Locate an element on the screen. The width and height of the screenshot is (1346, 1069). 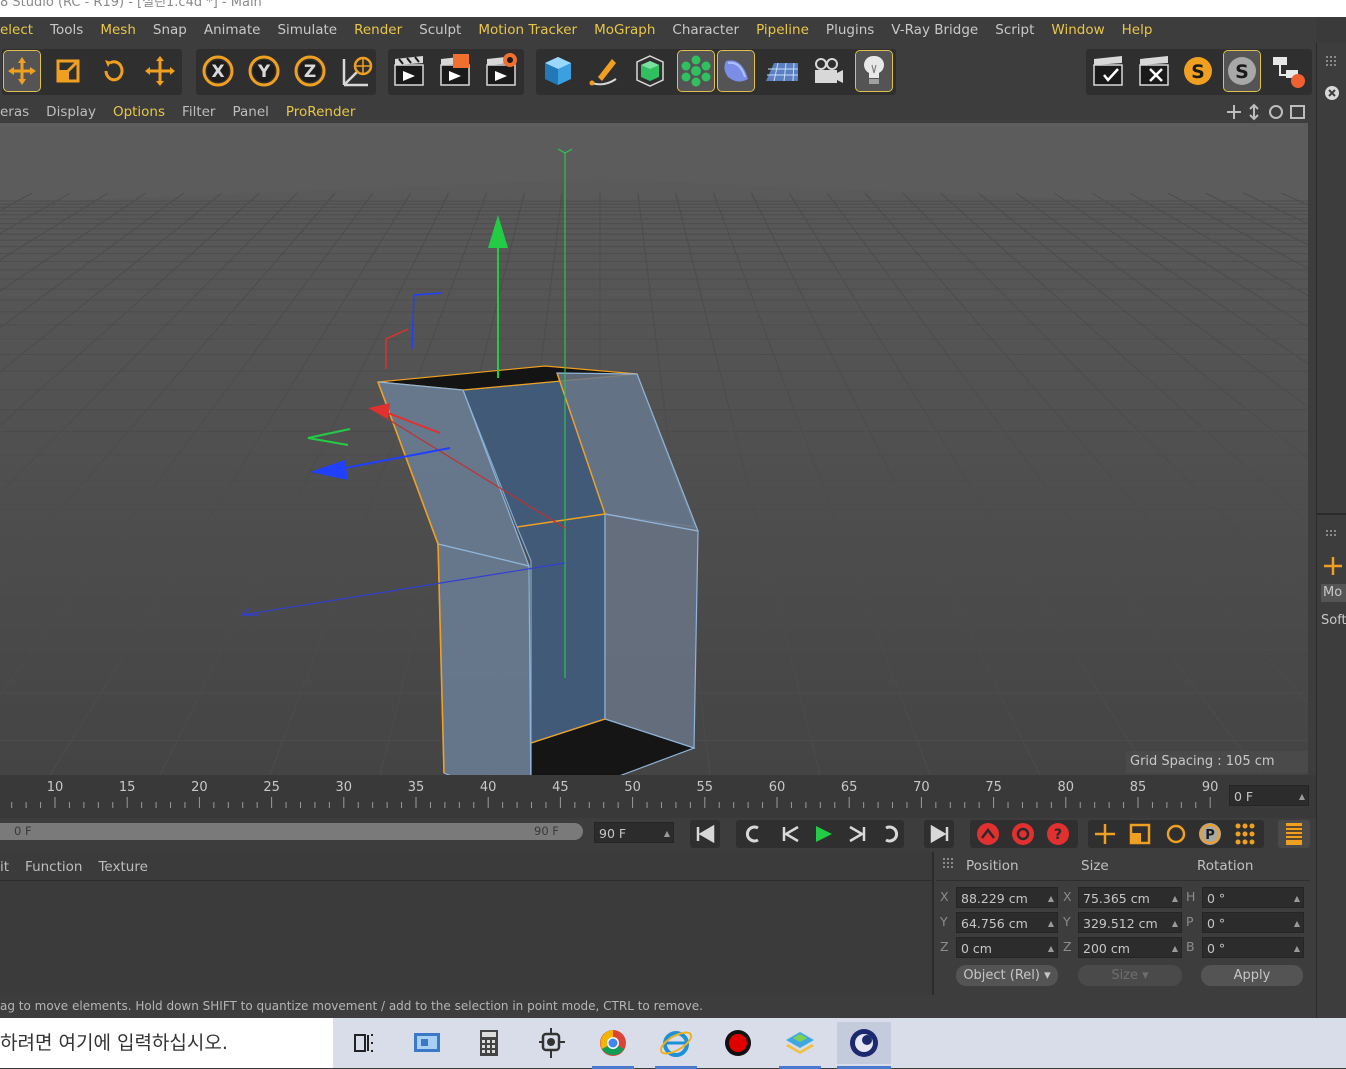
z-axis-lock-button: Z is located at coordinates (310, 71).